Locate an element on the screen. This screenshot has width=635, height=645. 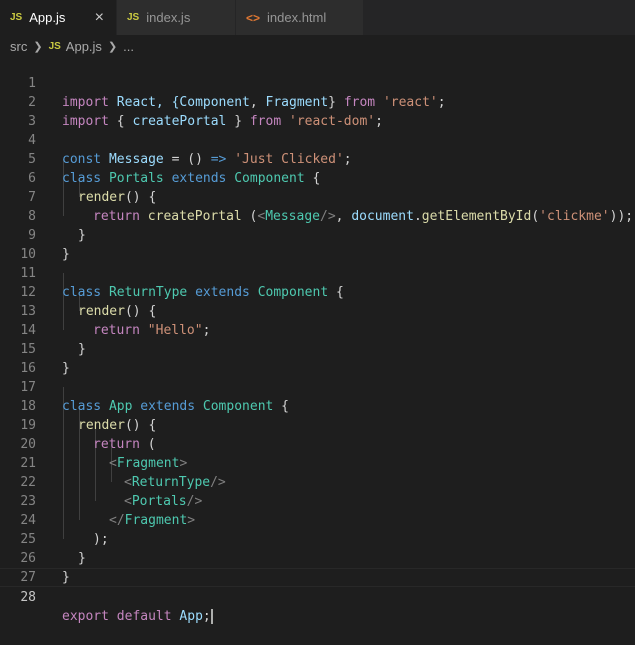
code-line: 16 is located at coordinates (317, 358).